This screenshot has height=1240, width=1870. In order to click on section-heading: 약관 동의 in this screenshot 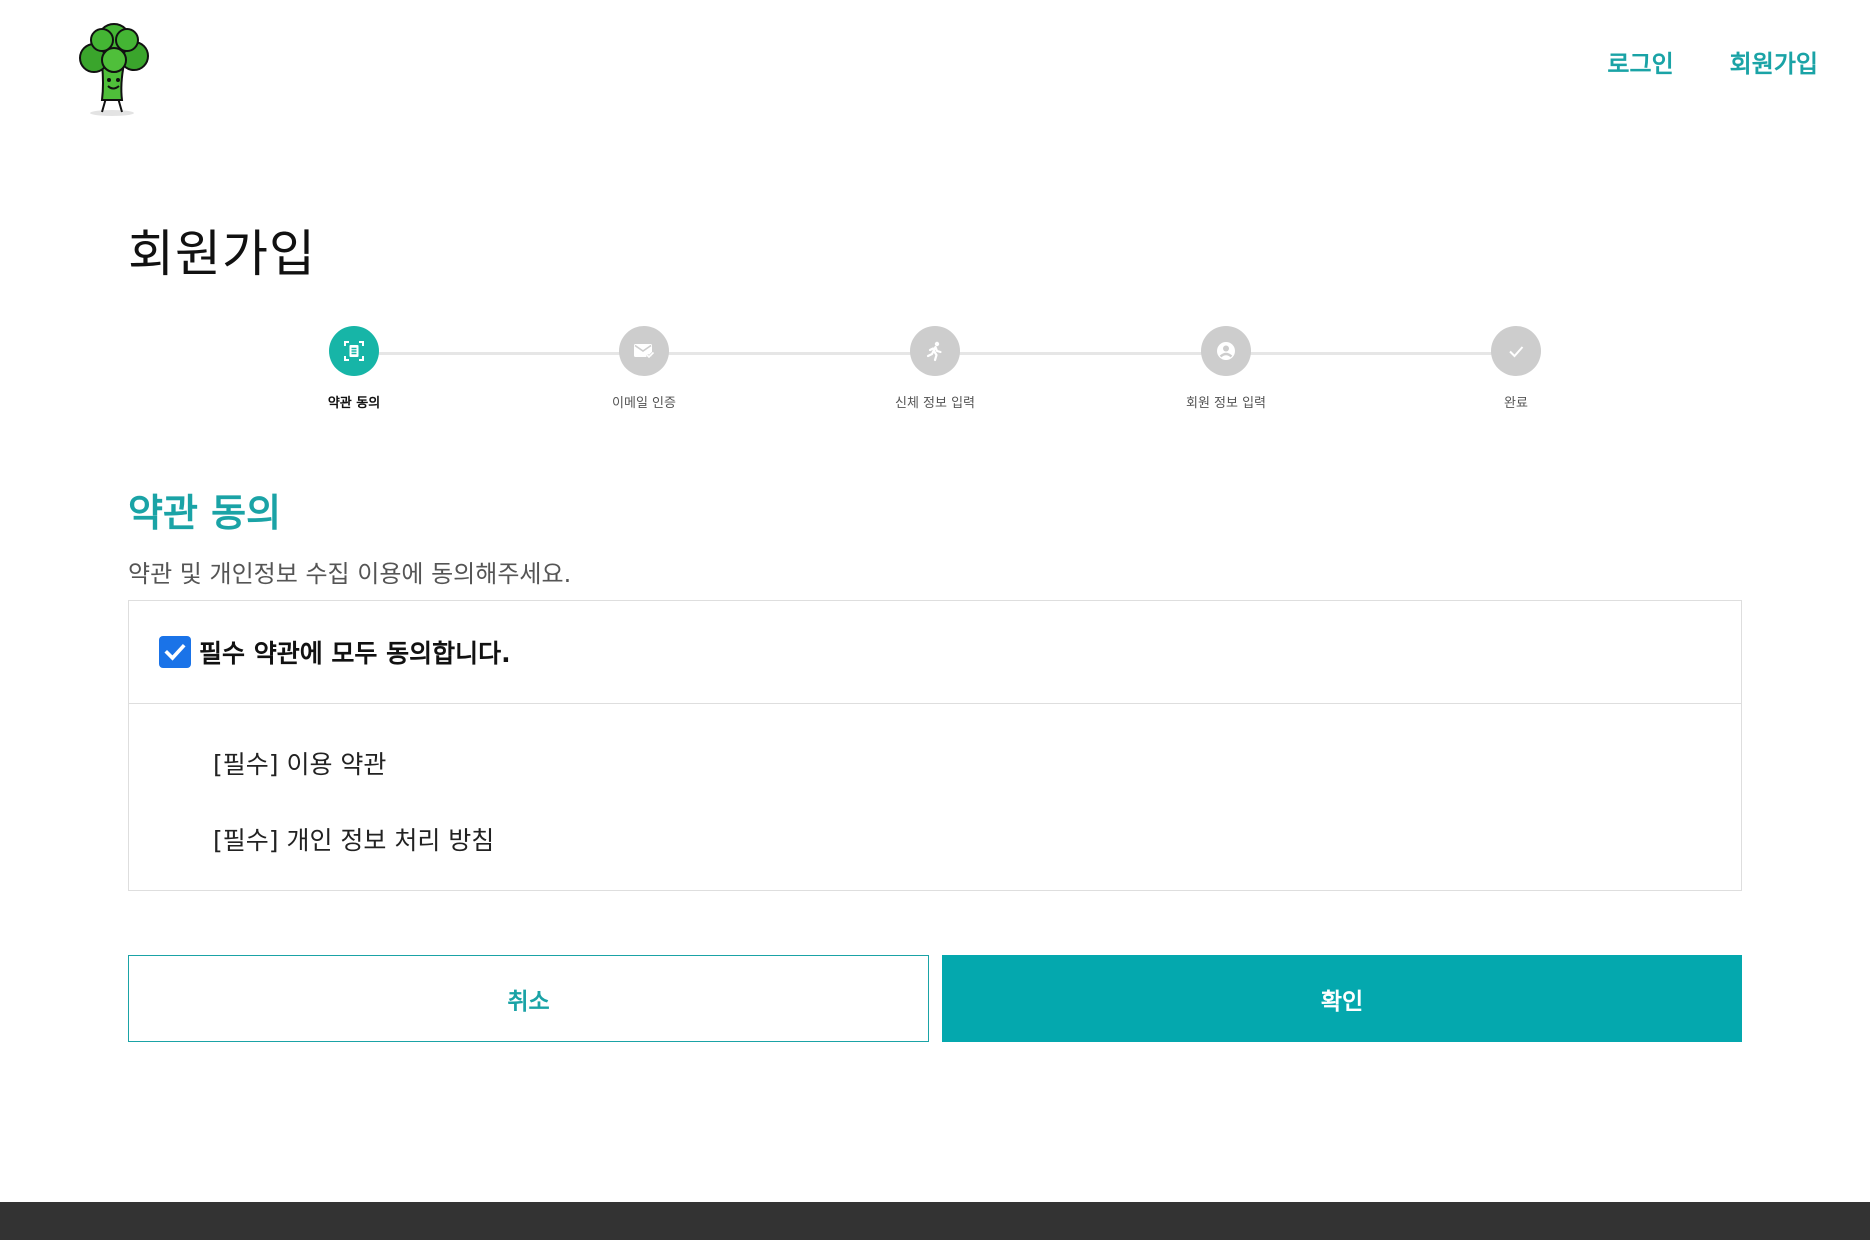, I will do `click(205, 513)`.